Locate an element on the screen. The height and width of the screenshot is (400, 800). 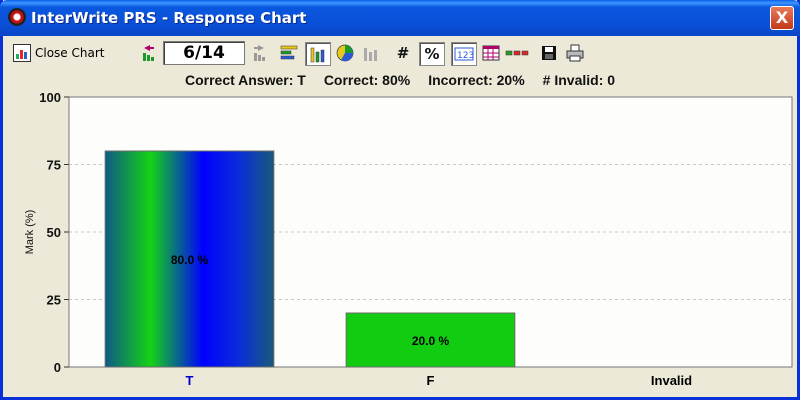
close-chart-label: Close Chart is located at coordinates (70, 53).